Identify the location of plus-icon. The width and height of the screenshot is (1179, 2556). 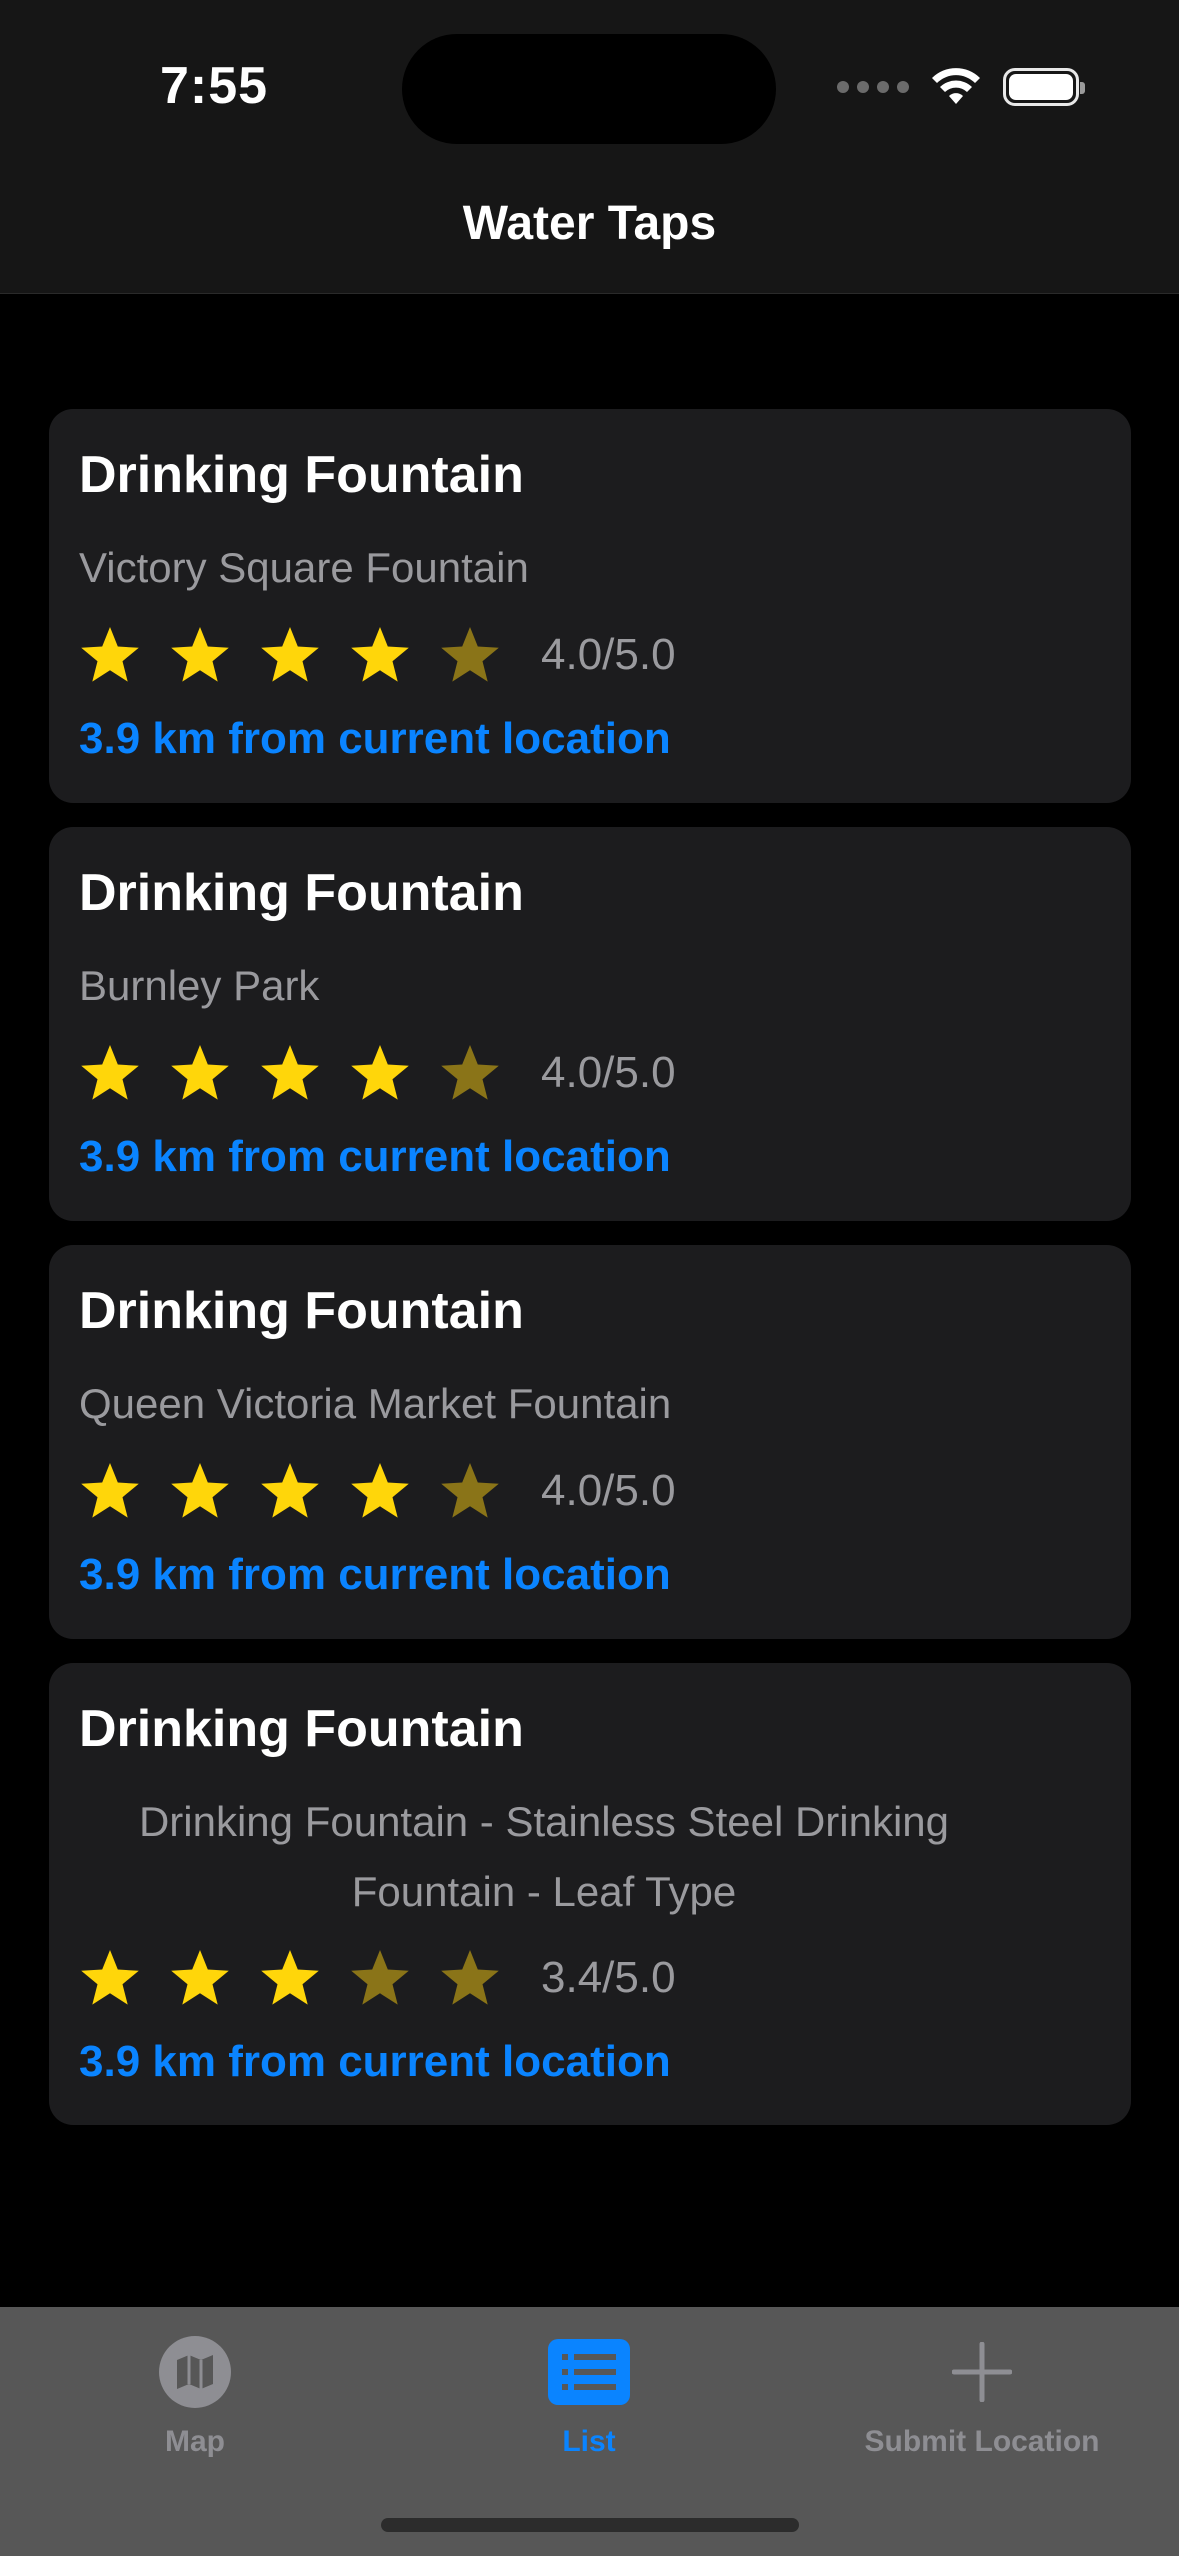
(982, 2372).